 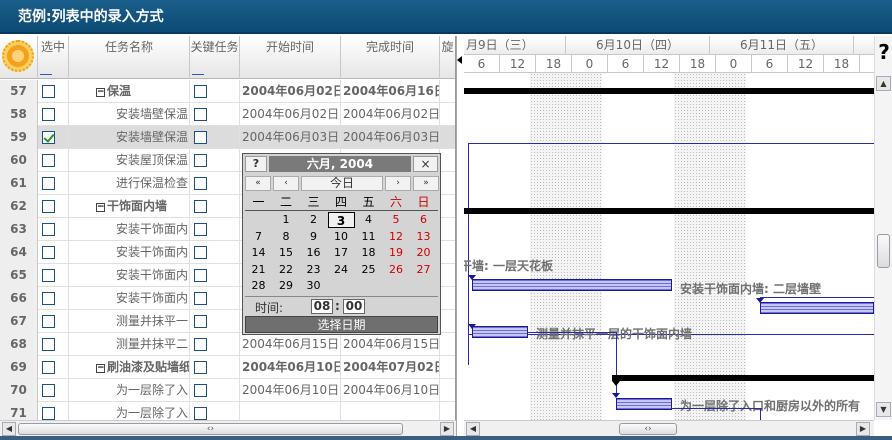 What do you see at coordinates (426, 183) in the screenshot?
I see `next-year-button: »` at bounding box center [426, 183].